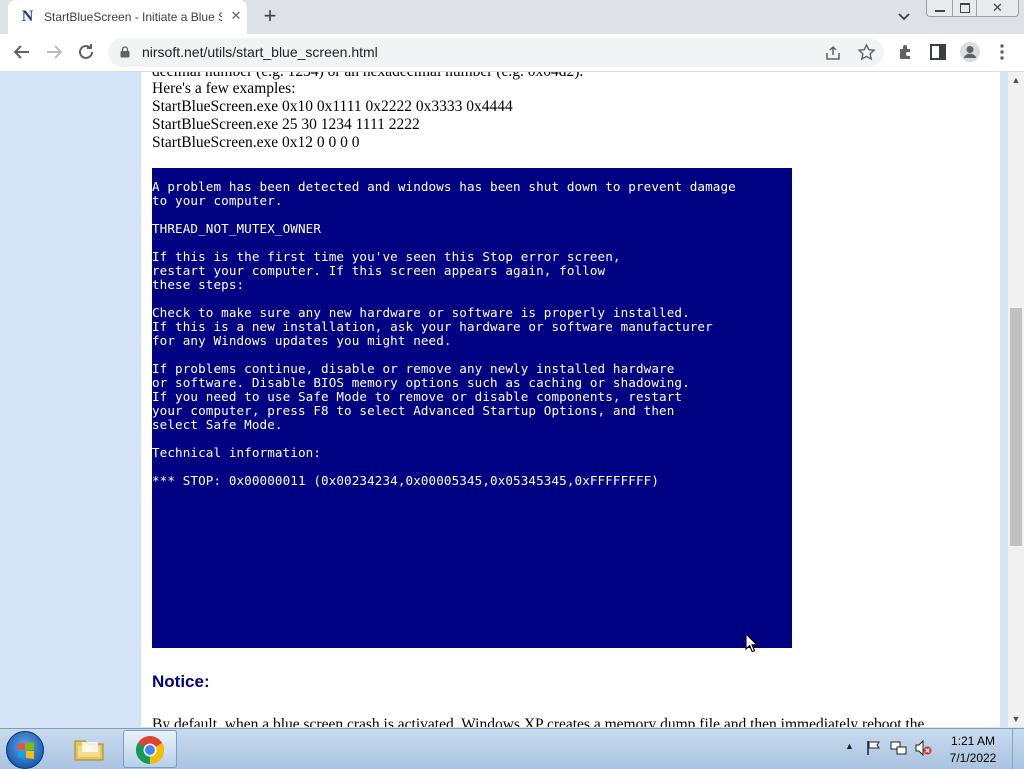 Image resolution: width=1024 pixels, height=769 pixels. I want to click on right-page-margin, so click(1004, 399).